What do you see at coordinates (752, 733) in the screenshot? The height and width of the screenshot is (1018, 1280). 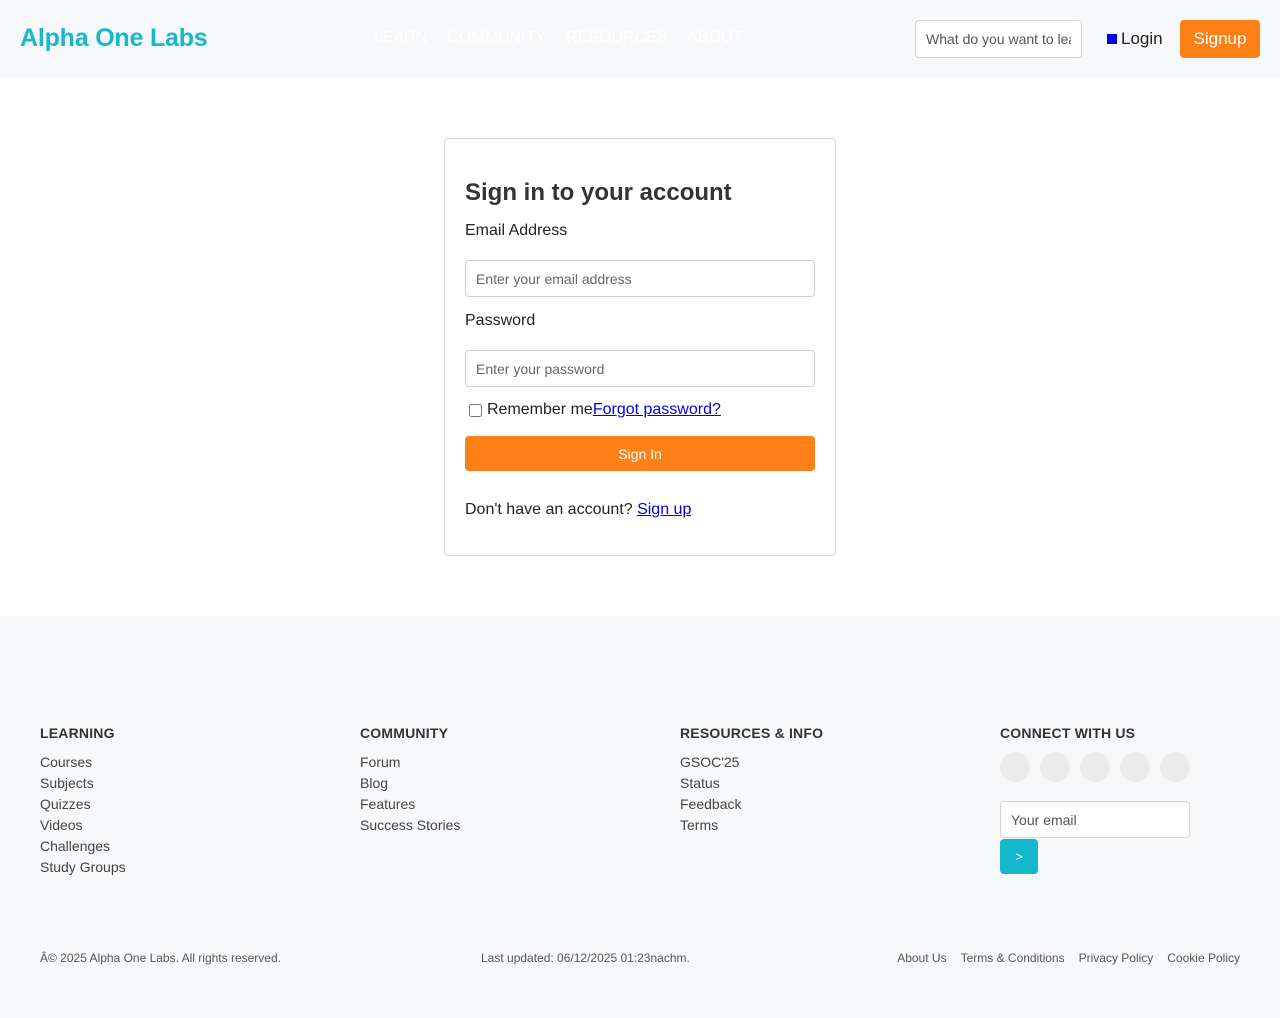 I see `footer-resources-title: RESOURCES & INFO` at bounding box center [752, 733].